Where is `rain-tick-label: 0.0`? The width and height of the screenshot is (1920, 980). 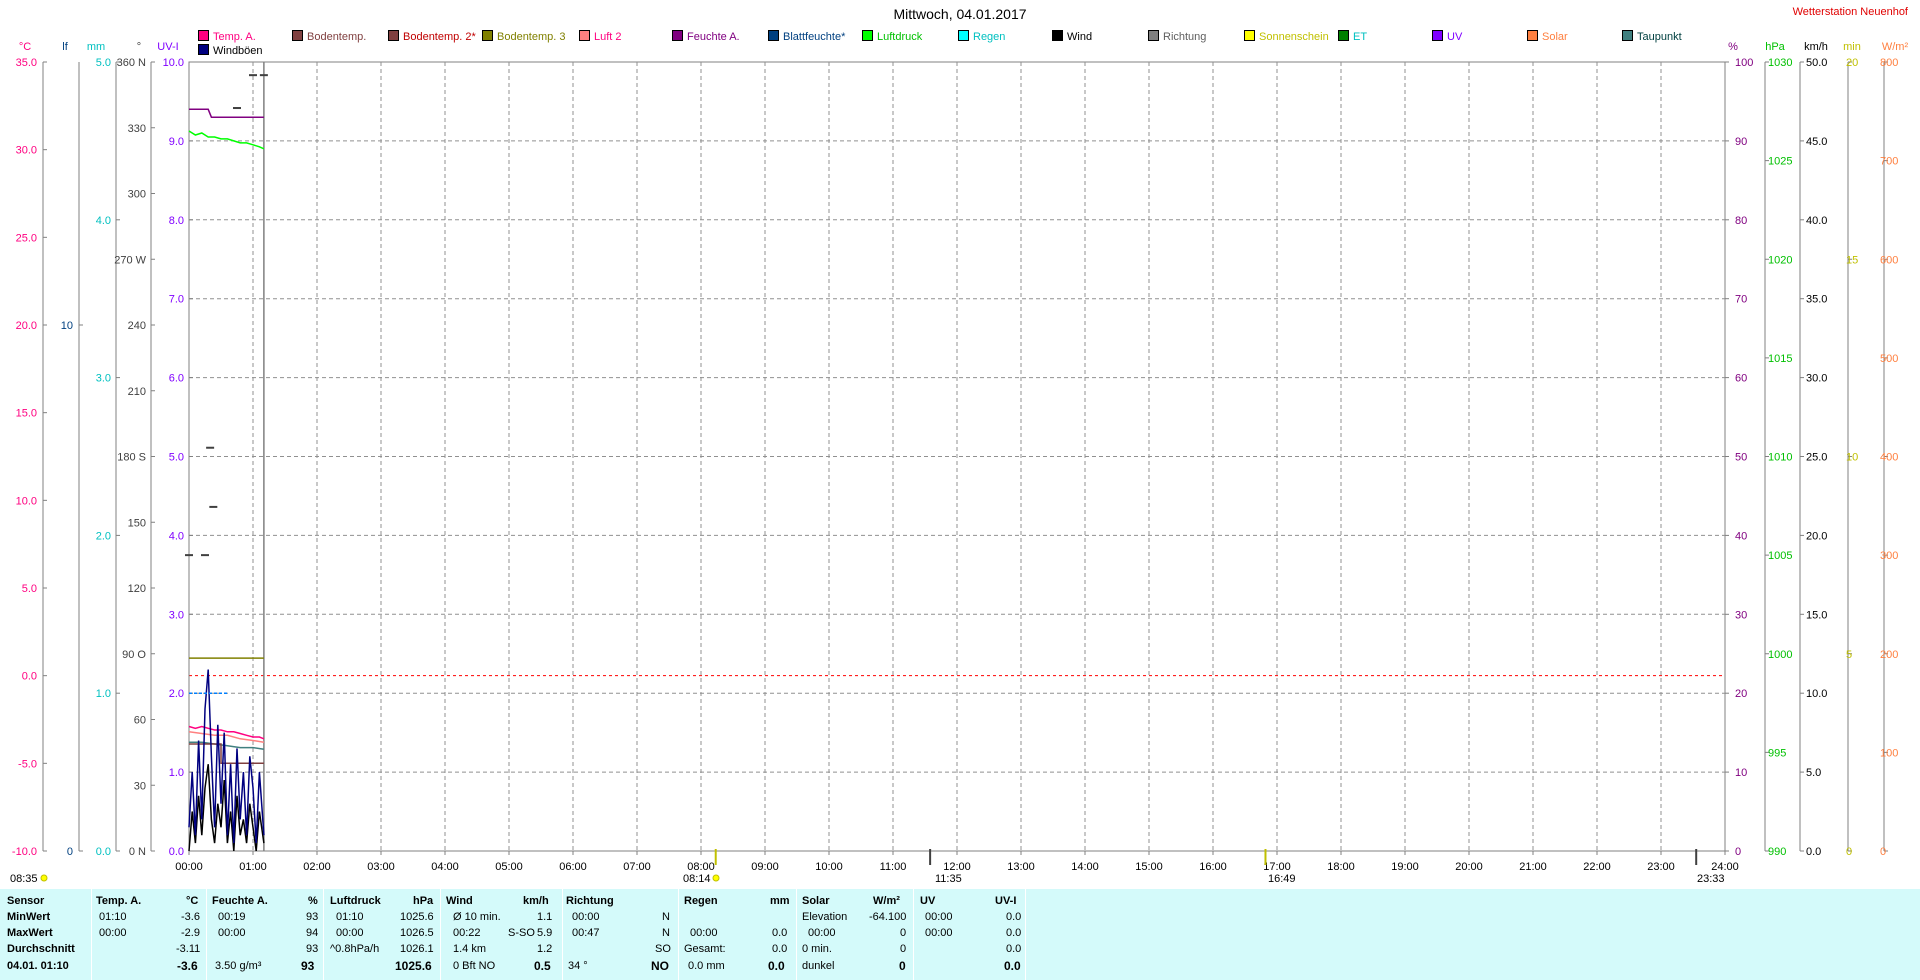 rain-tick-label: 0.0 is located at coordinates (103, 852).